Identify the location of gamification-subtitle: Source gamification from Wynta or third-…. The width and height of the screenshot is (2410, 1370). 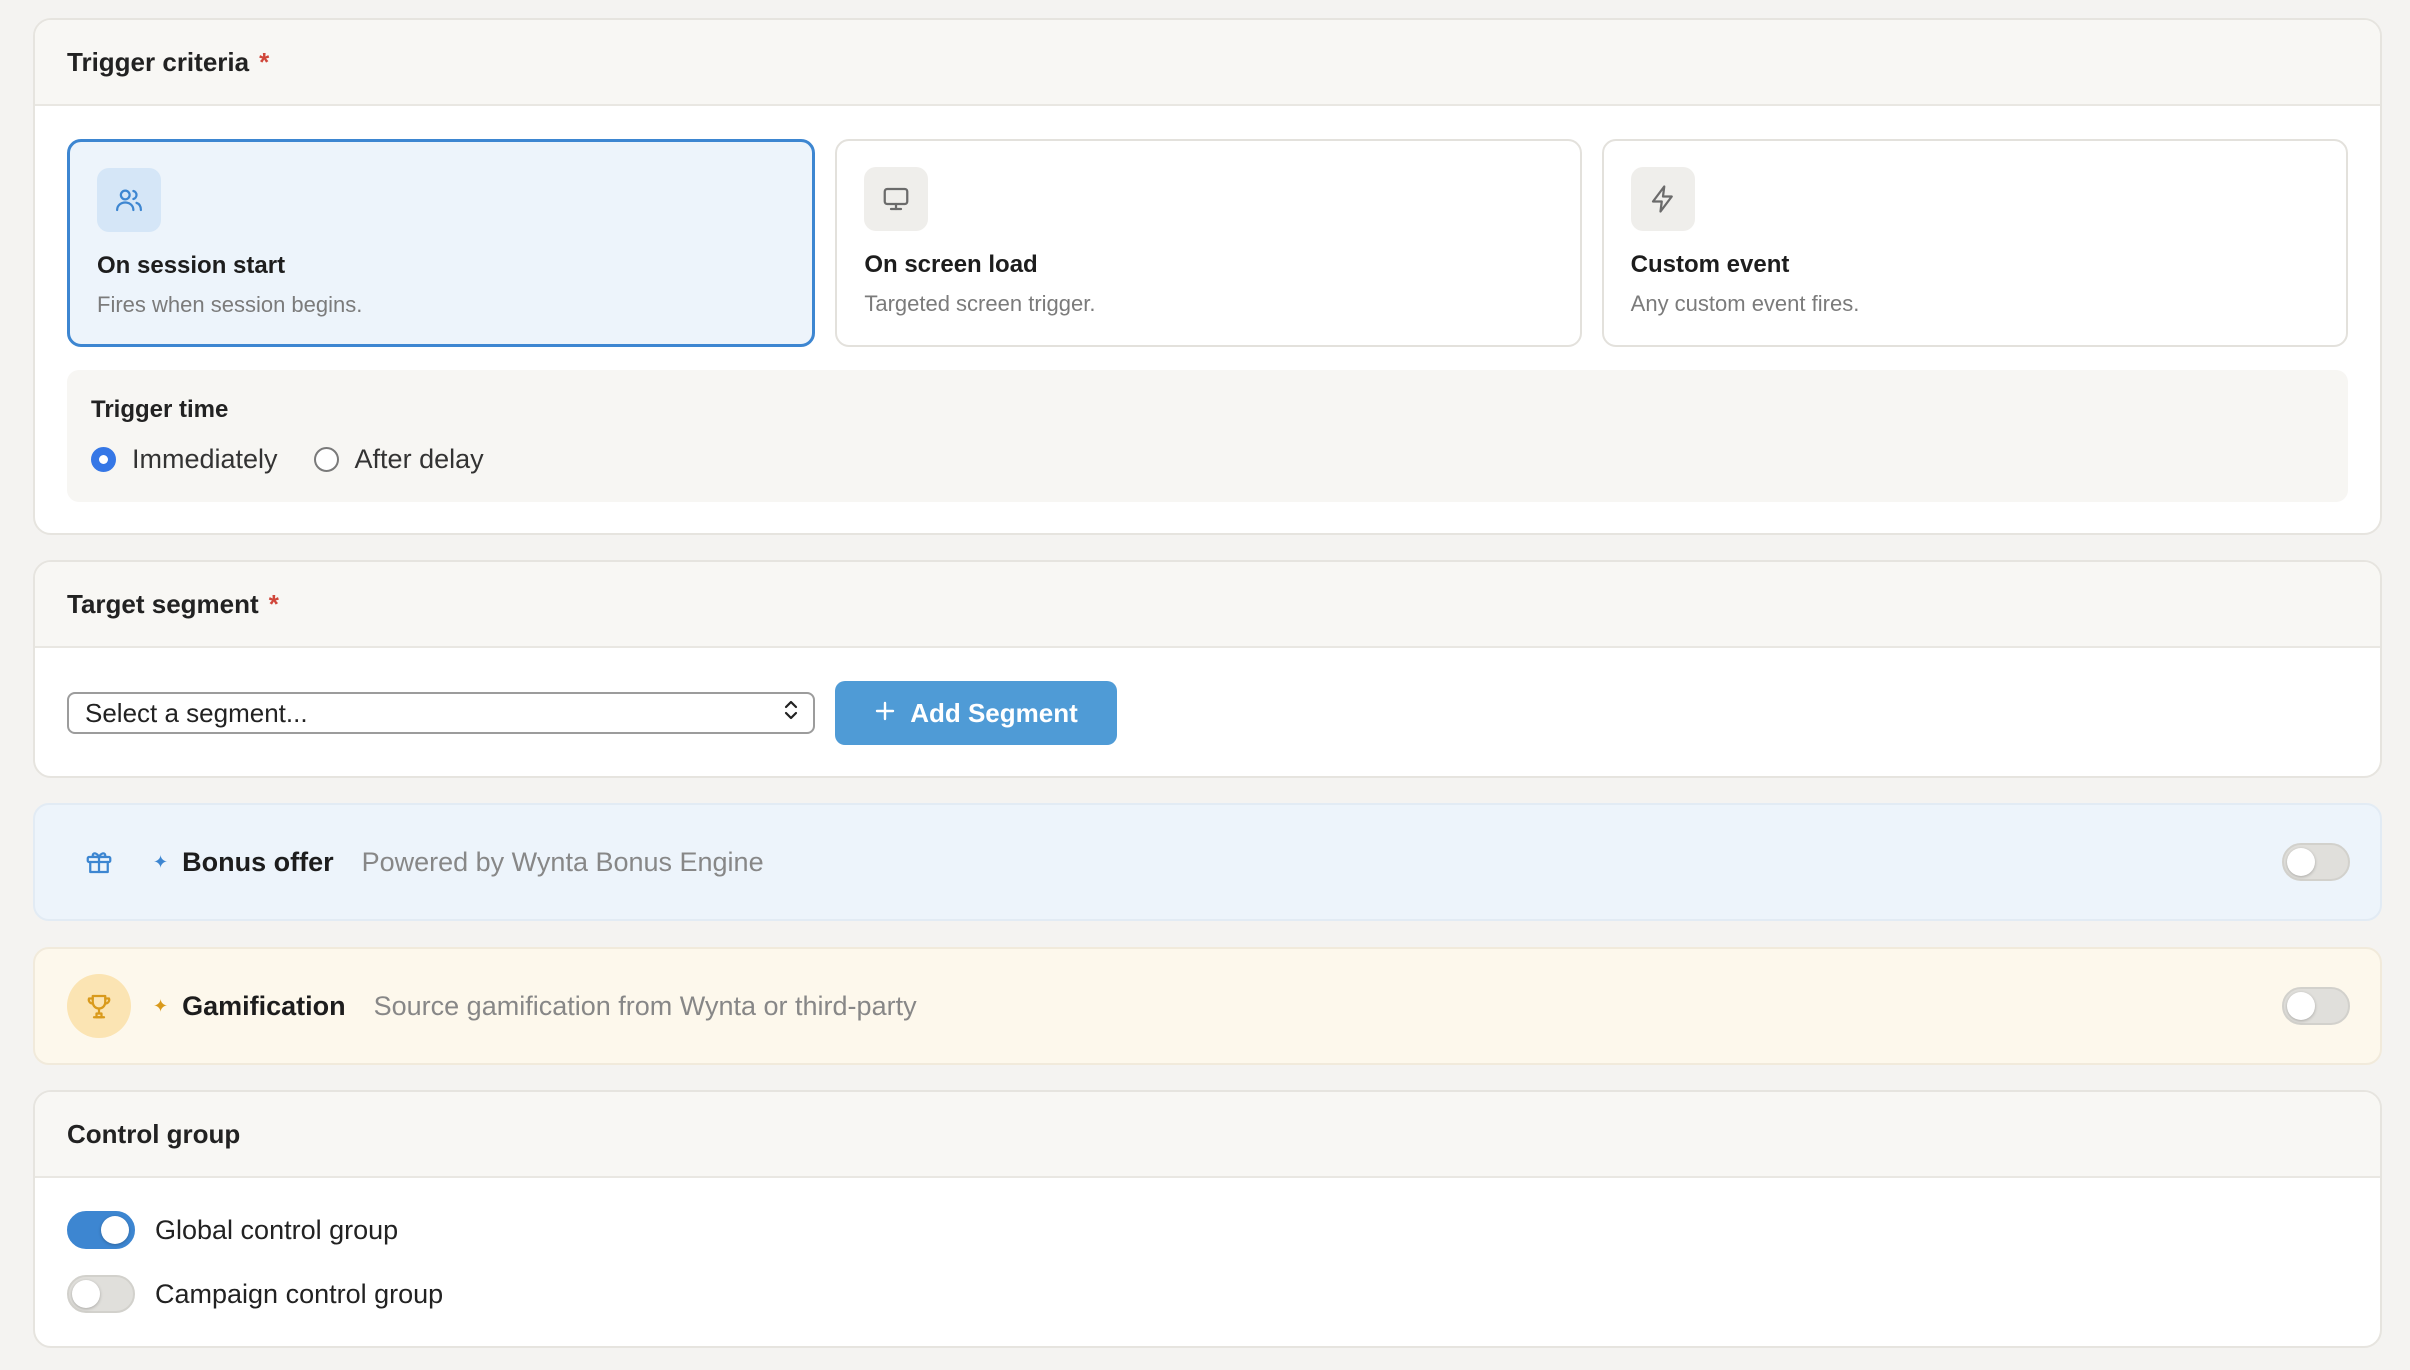
(645, 1005).